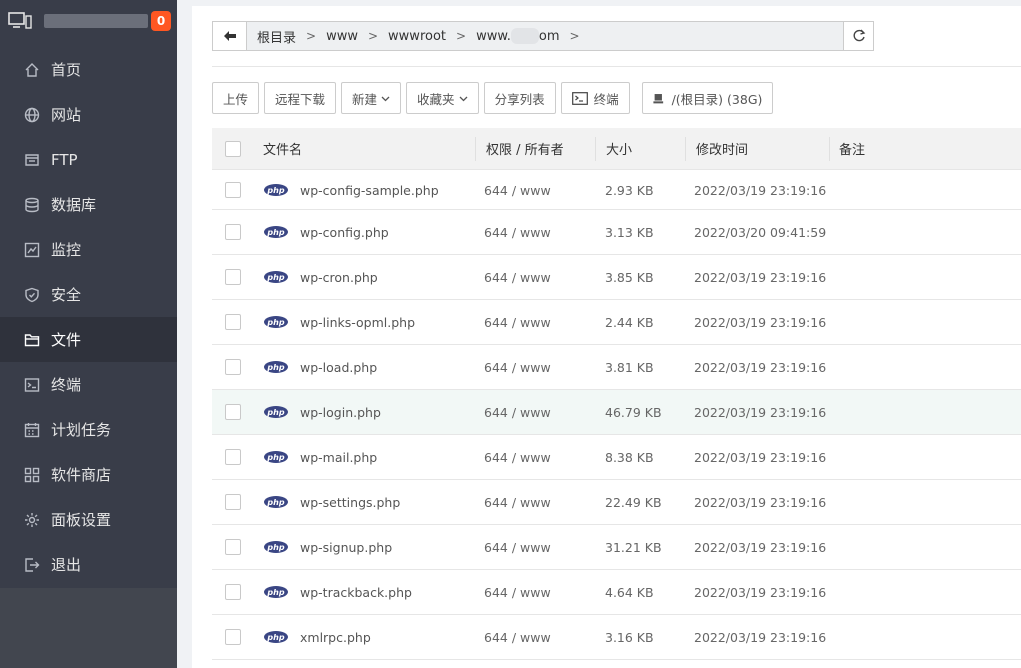 This screenshot has height=668, width=1021. I want to click on file-name-cell: php wp-config.php, so click(368, 232).